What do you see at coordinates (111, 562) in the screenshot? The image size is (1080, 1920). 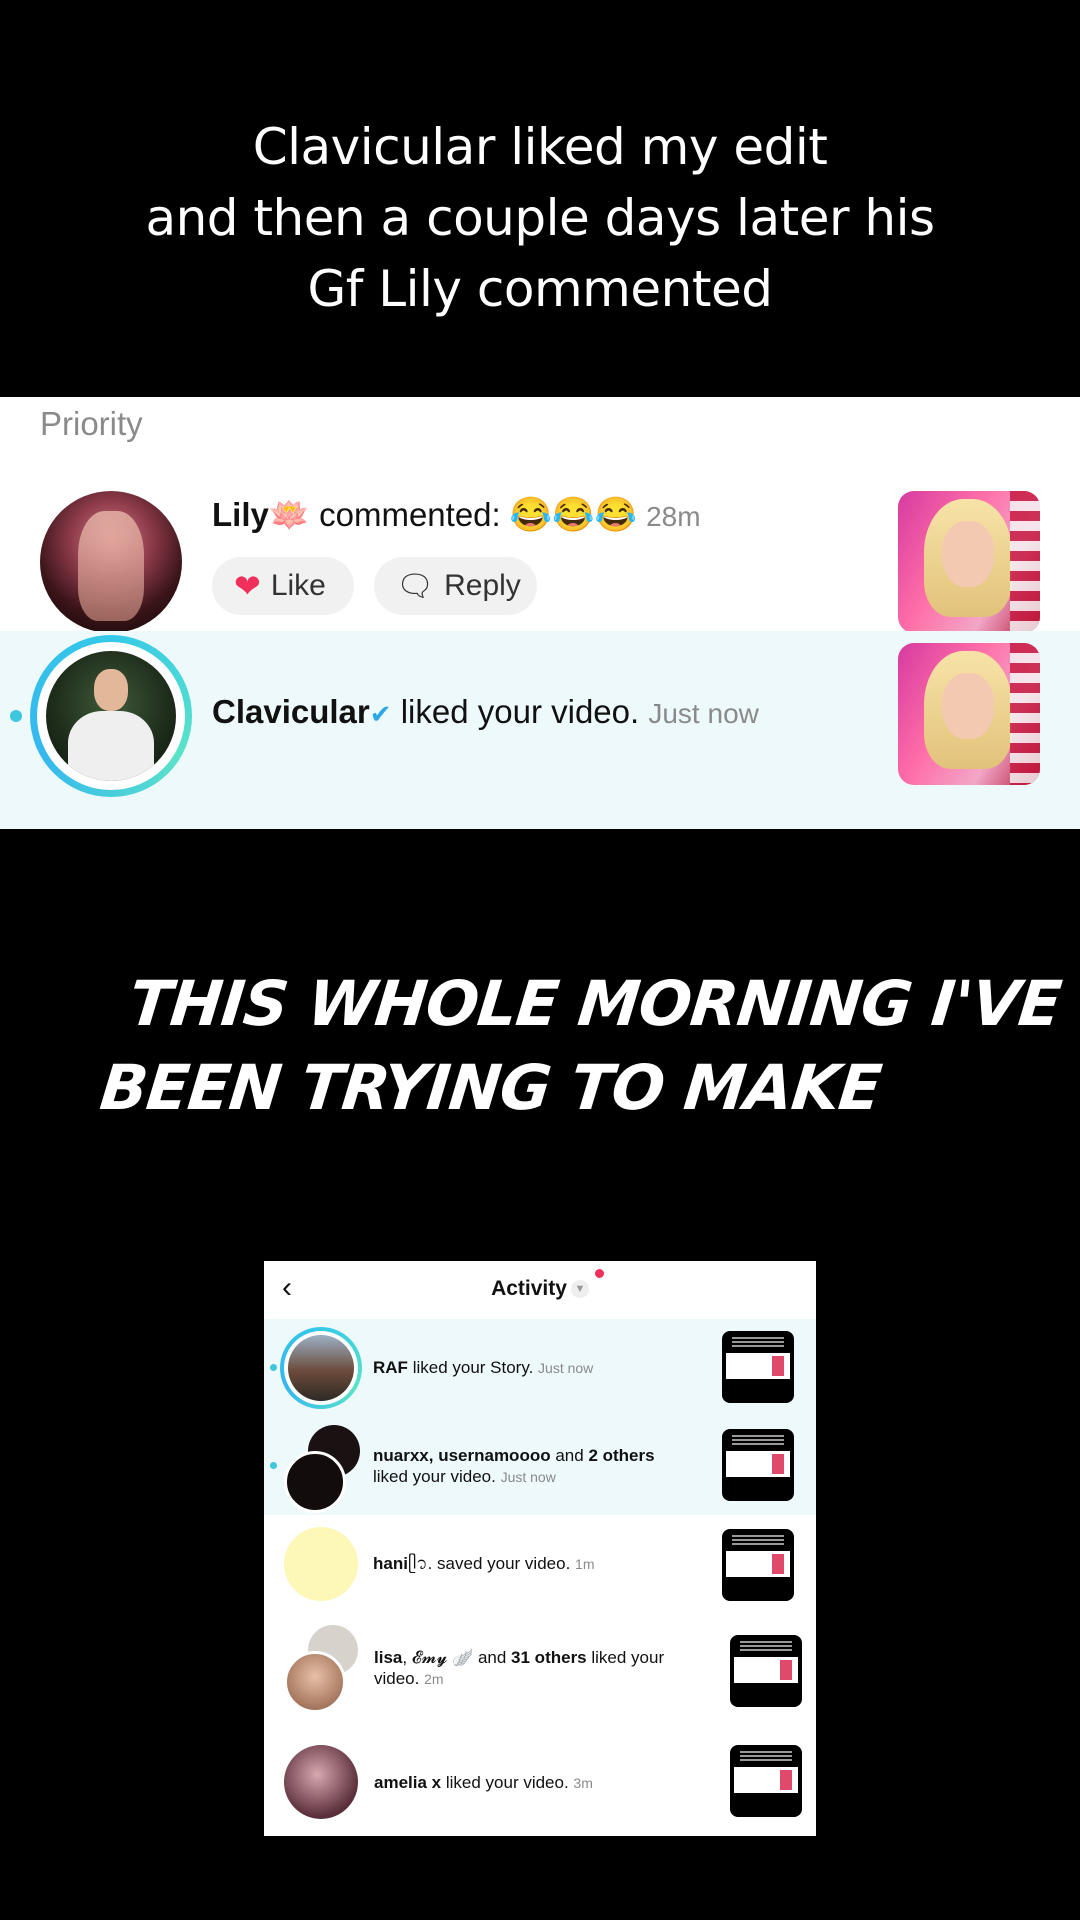 I see `avatar-lily` at bounding box center [111, 562].